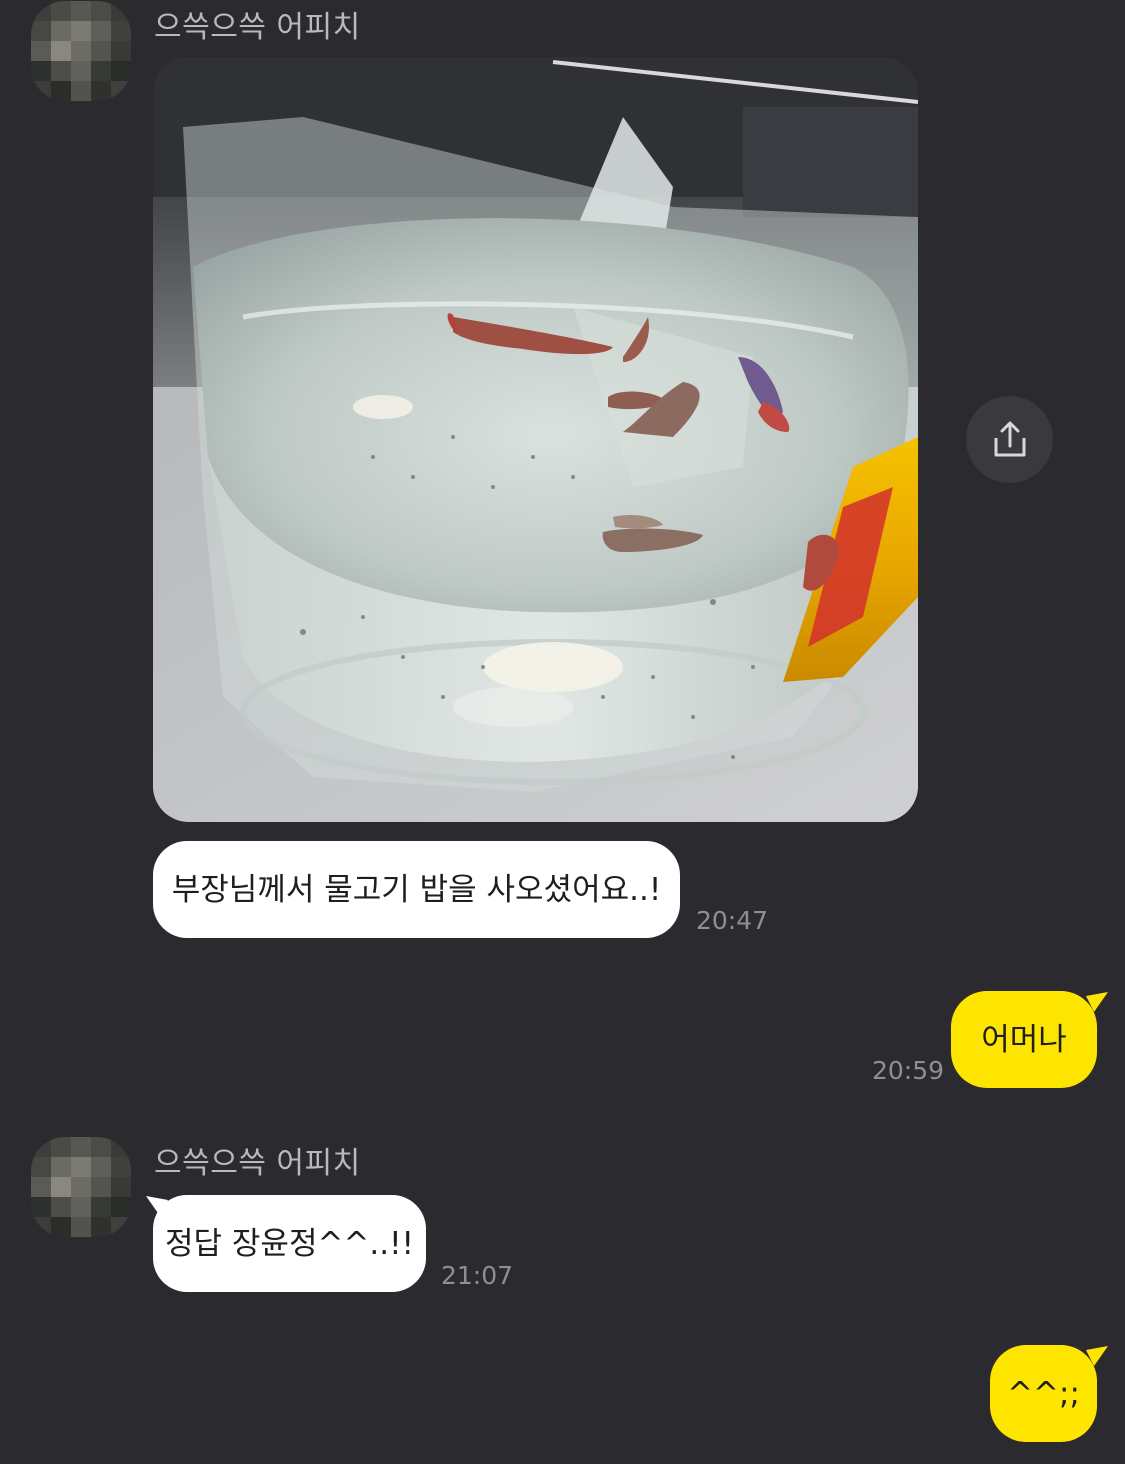 The height and width of the screenshot is (1464, 1125). Describe the element at coordinates (732, 920) in the screenshot. I see `message-timestamp: 20:47` at that location.